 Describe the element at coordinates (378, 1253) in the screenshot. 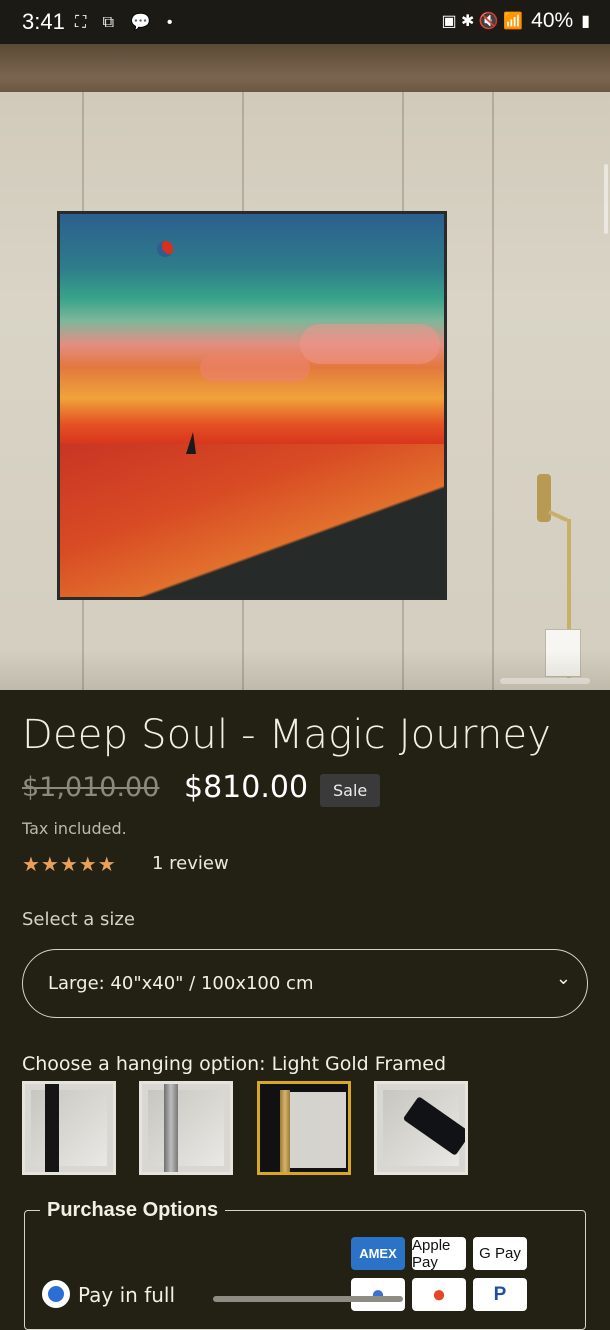

I see `amex-icon: AMEX` at that location.